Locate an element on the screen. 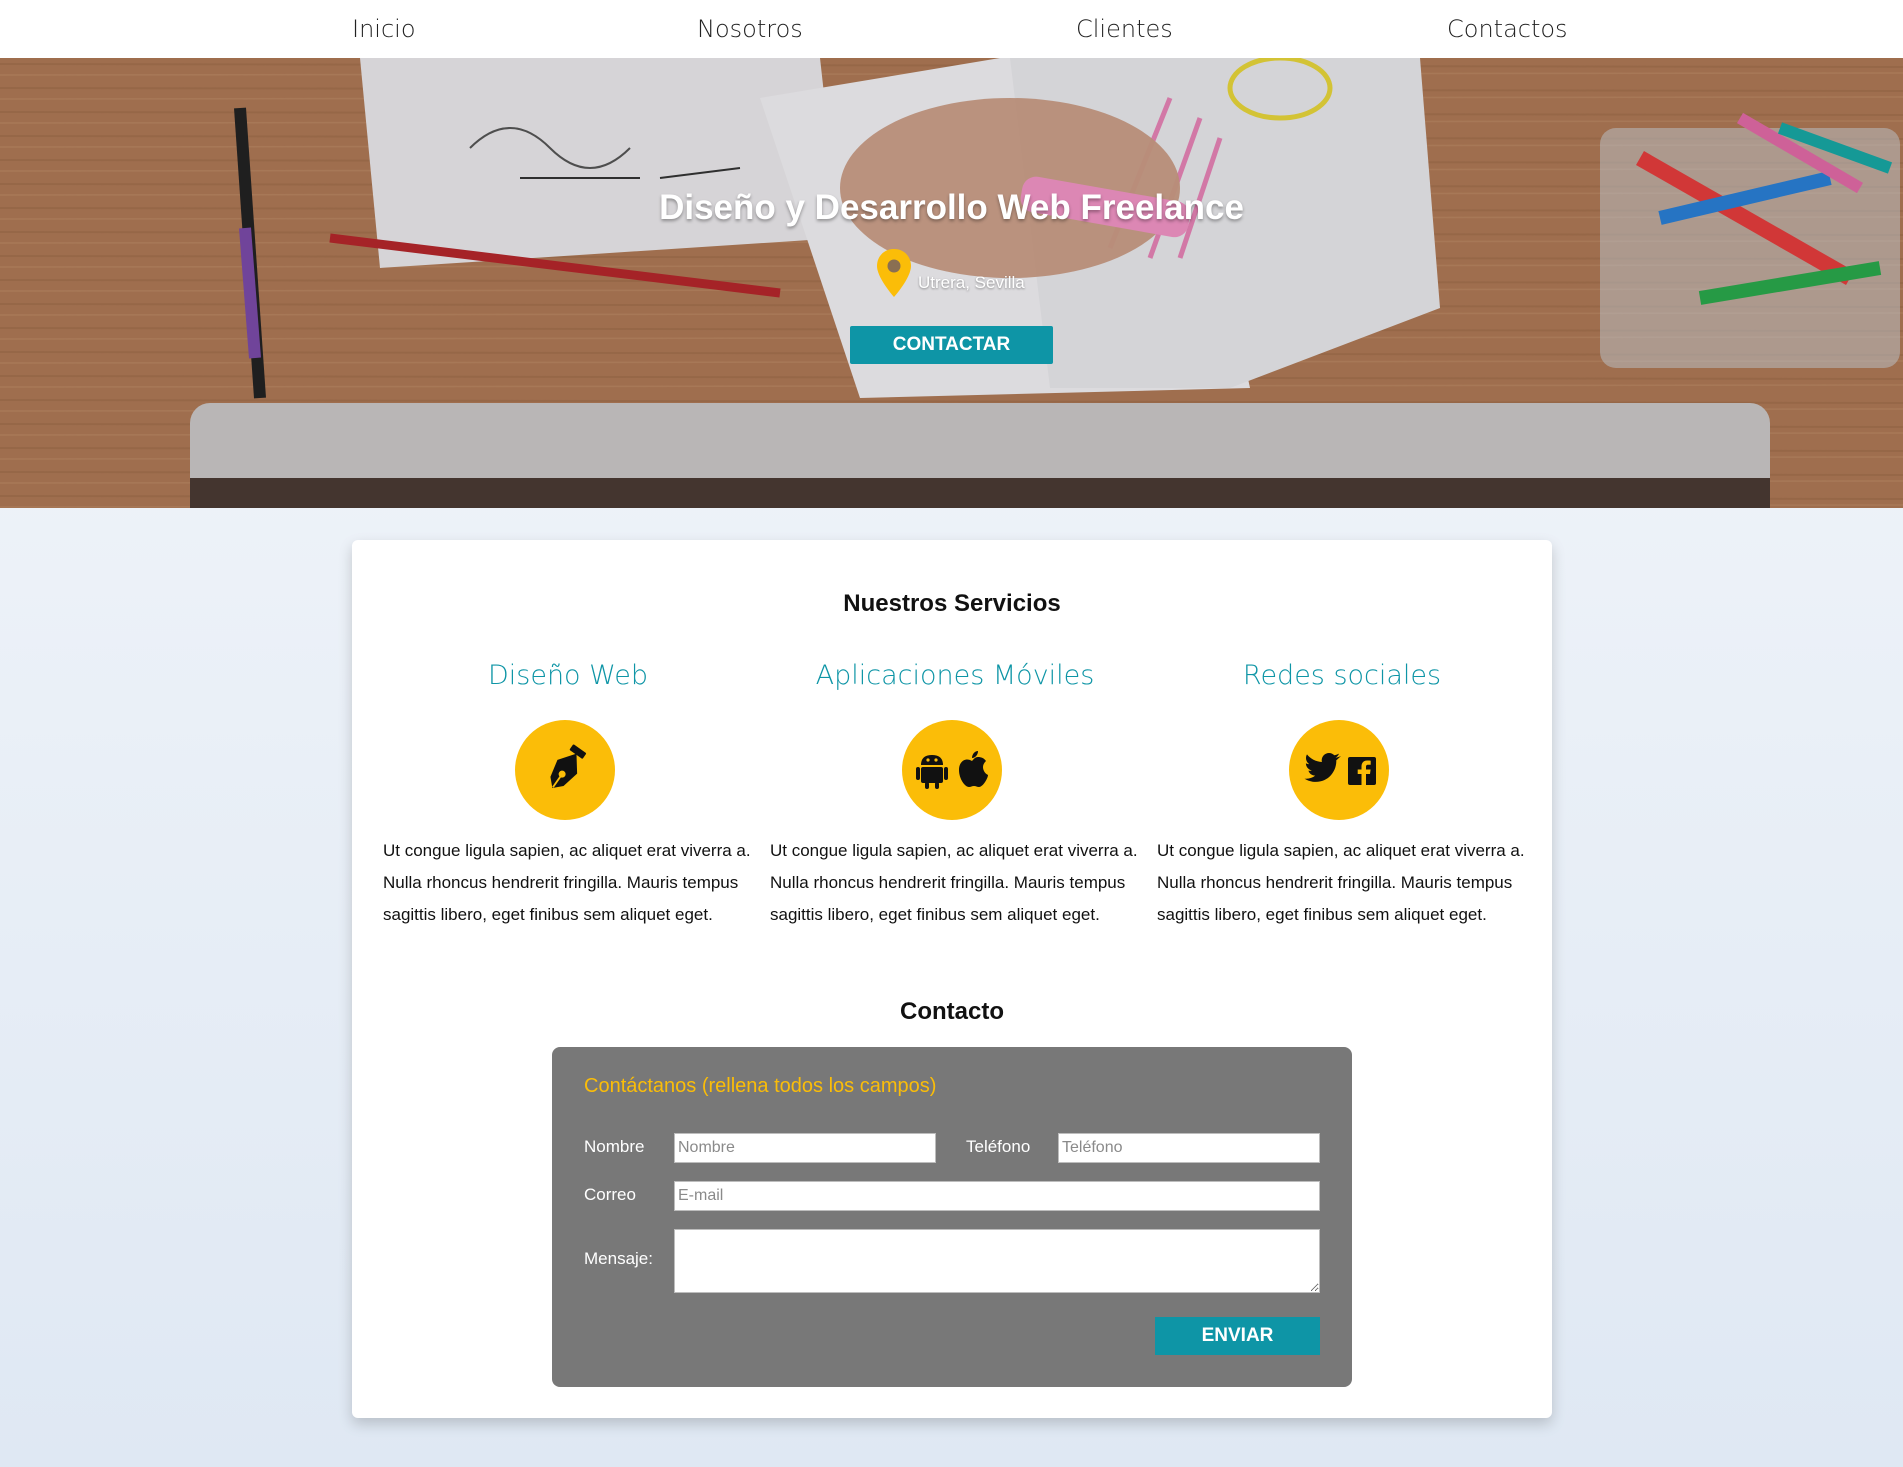 The image size is (1903, 1467). facebook-icon is located at coordinates (1362, 771).